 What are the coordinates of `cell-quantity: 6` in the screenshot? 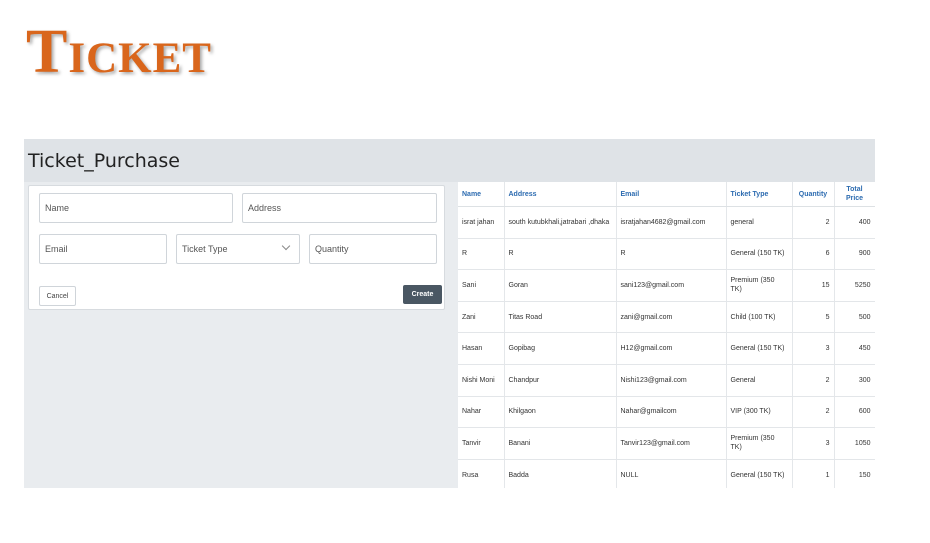 It's located at (813, 254).